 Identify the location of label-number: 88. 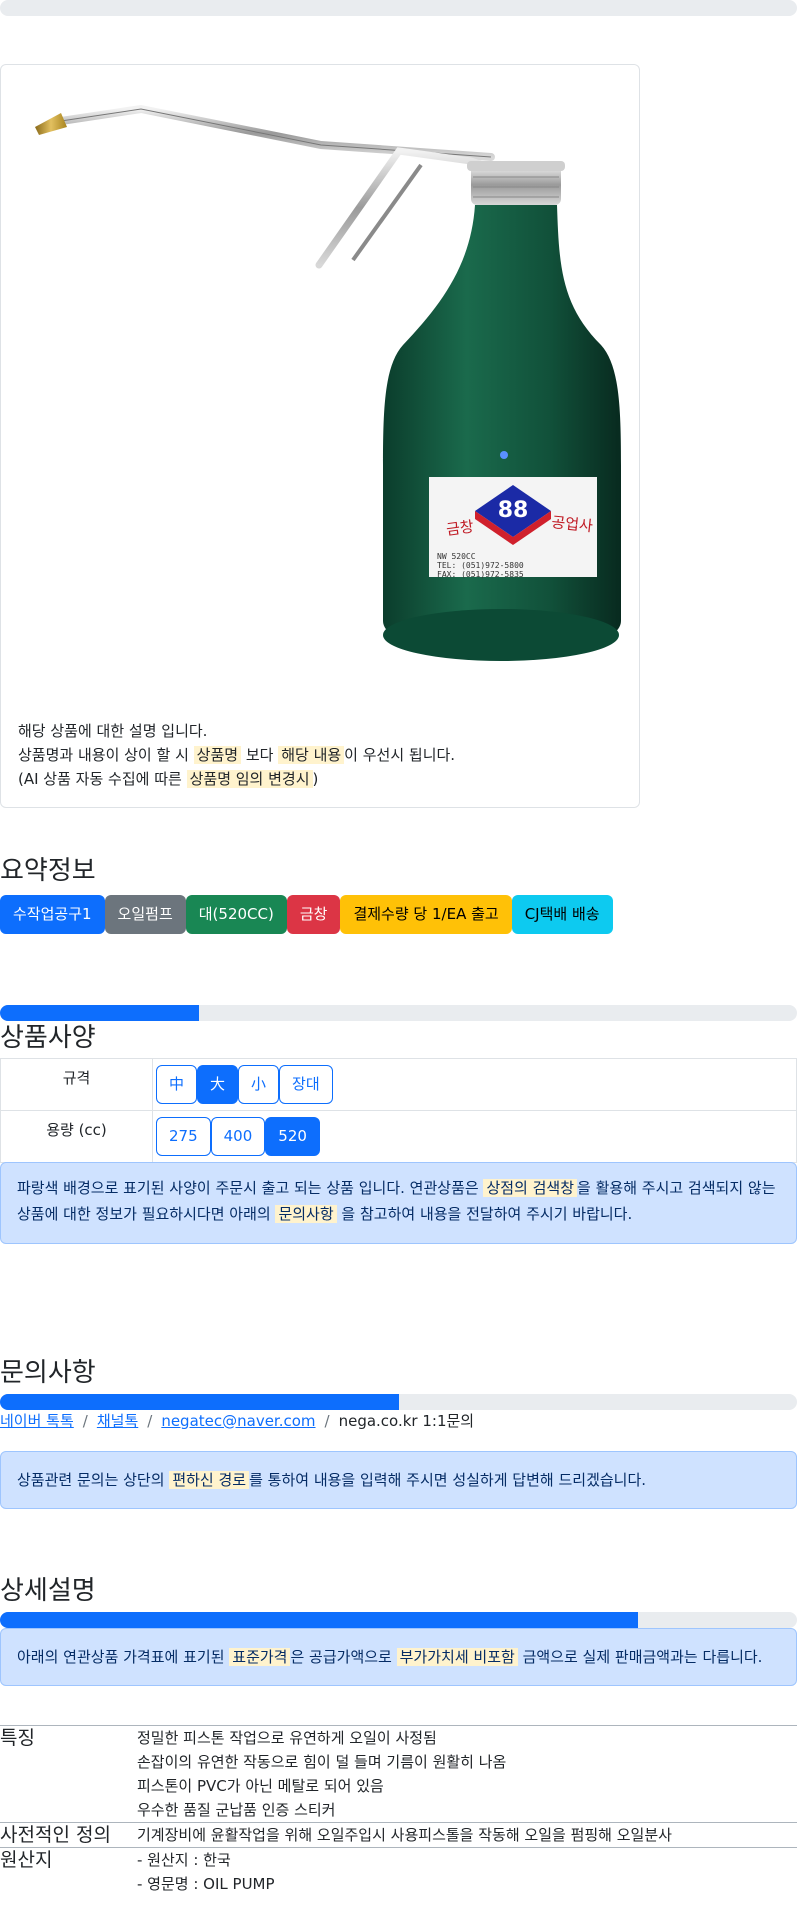
(513, 510).